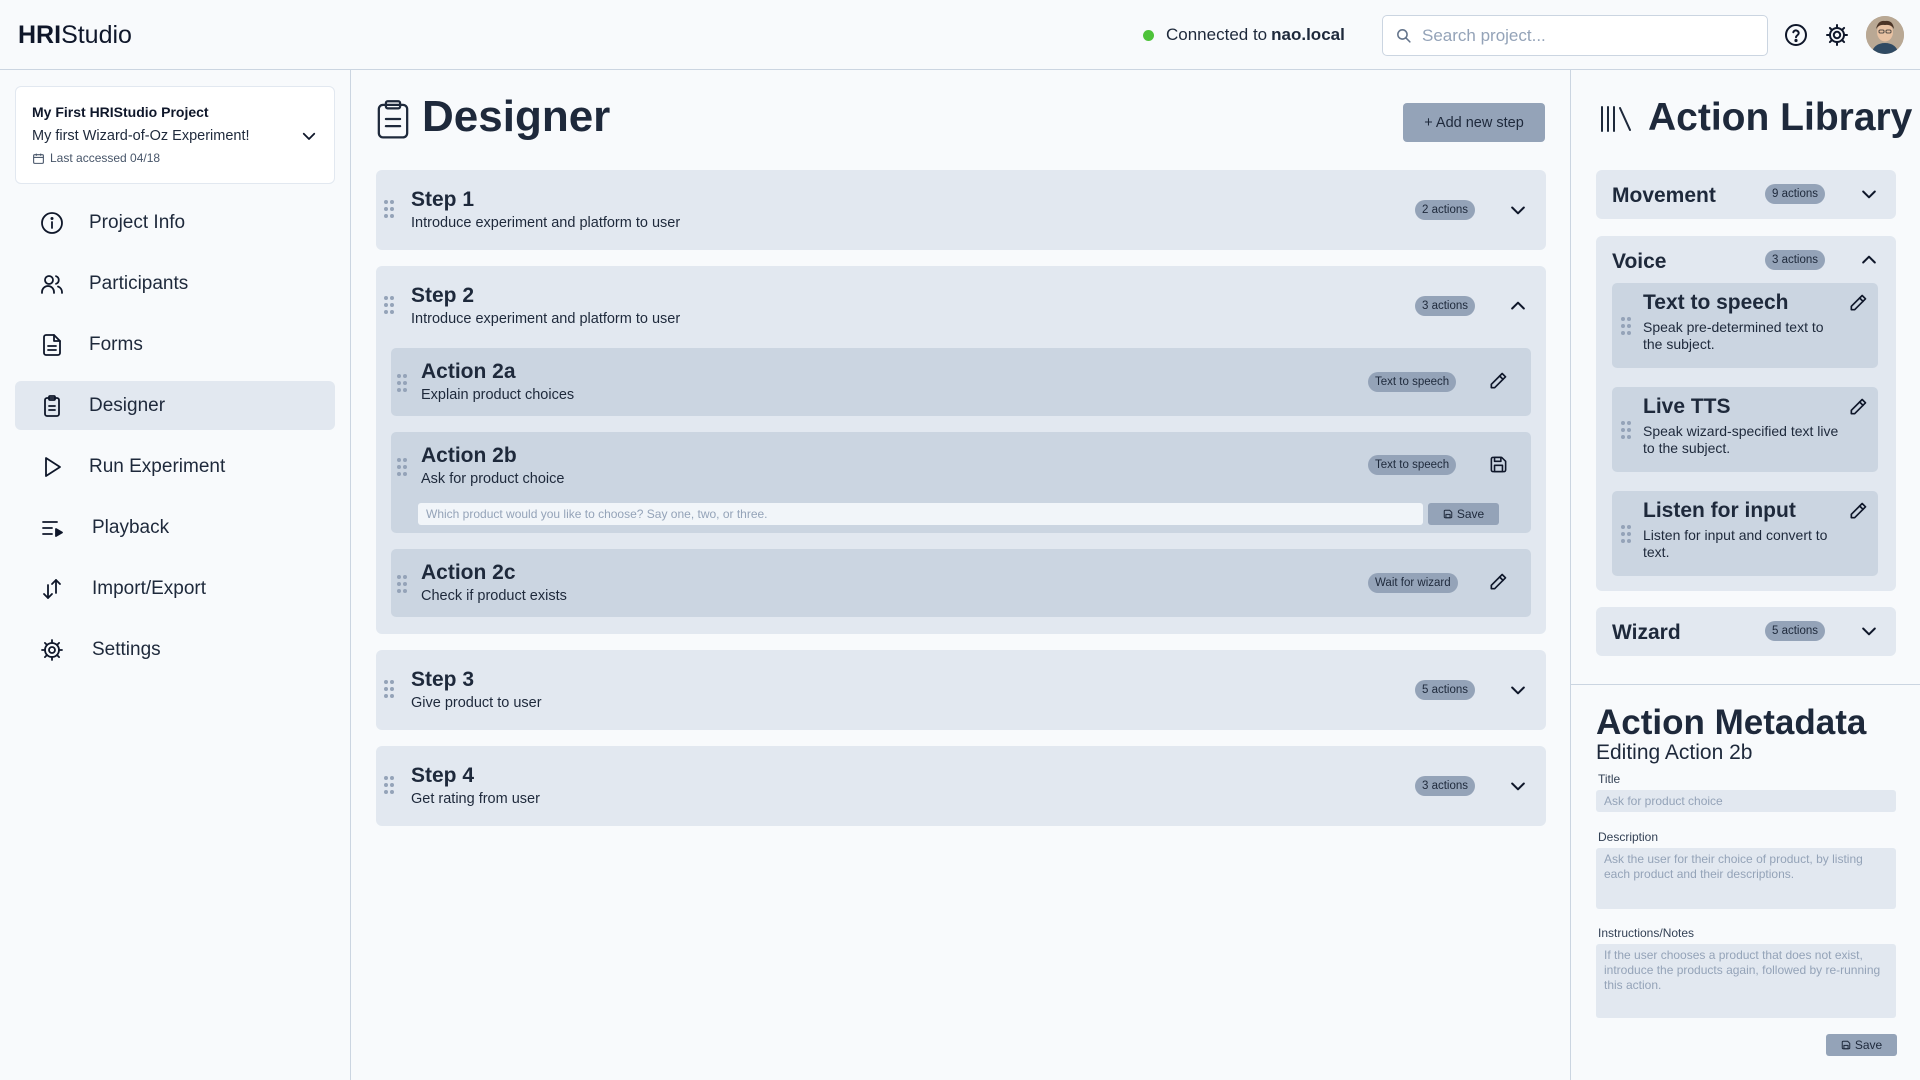  I want to click on sidebar-item-label: Run Experiment, so click(157, 466).